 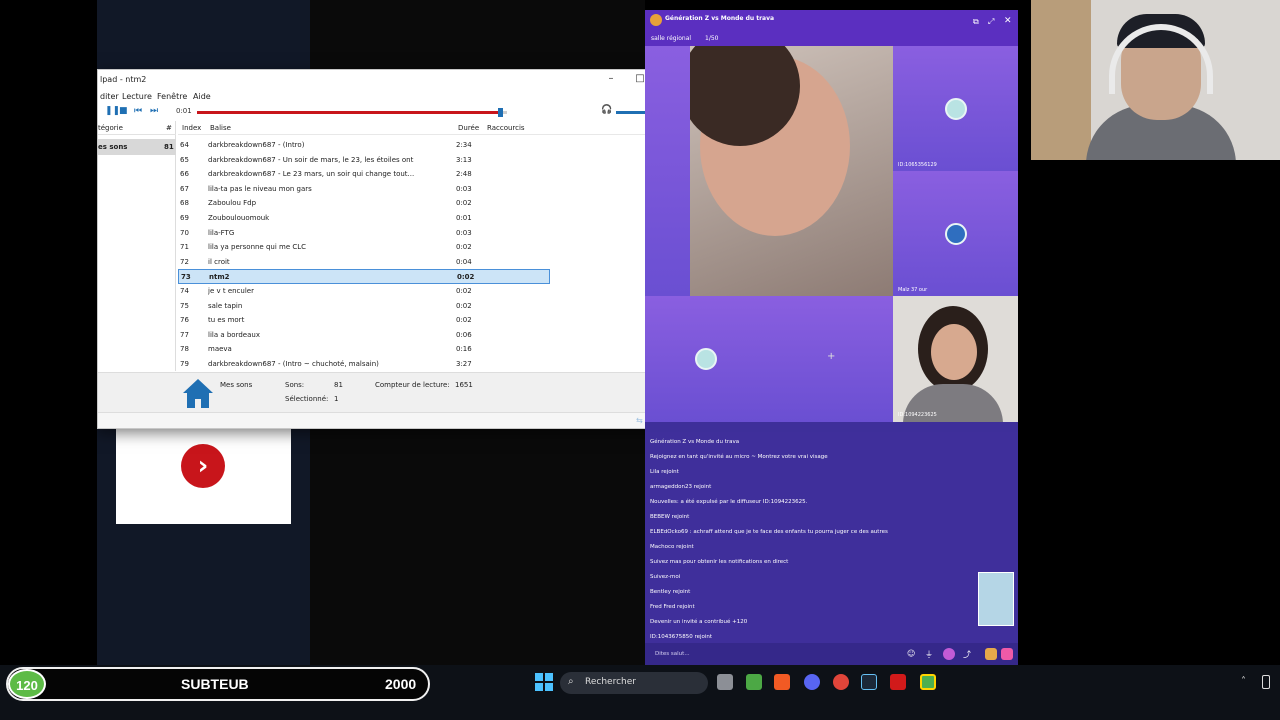 I want to click on col-index: Index, so click(x=191, y=128).